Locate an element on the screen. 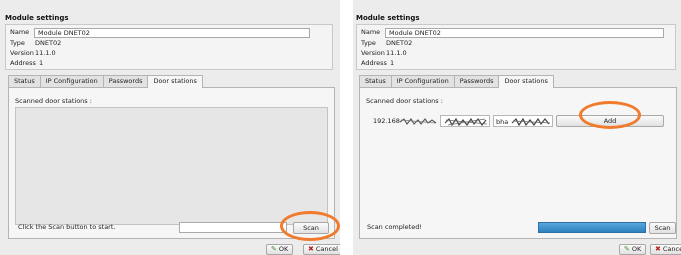 Image resolution: width=681 pixels, height=255 pixels. station-host-prefix: bha is located at coordinates (502, 122).